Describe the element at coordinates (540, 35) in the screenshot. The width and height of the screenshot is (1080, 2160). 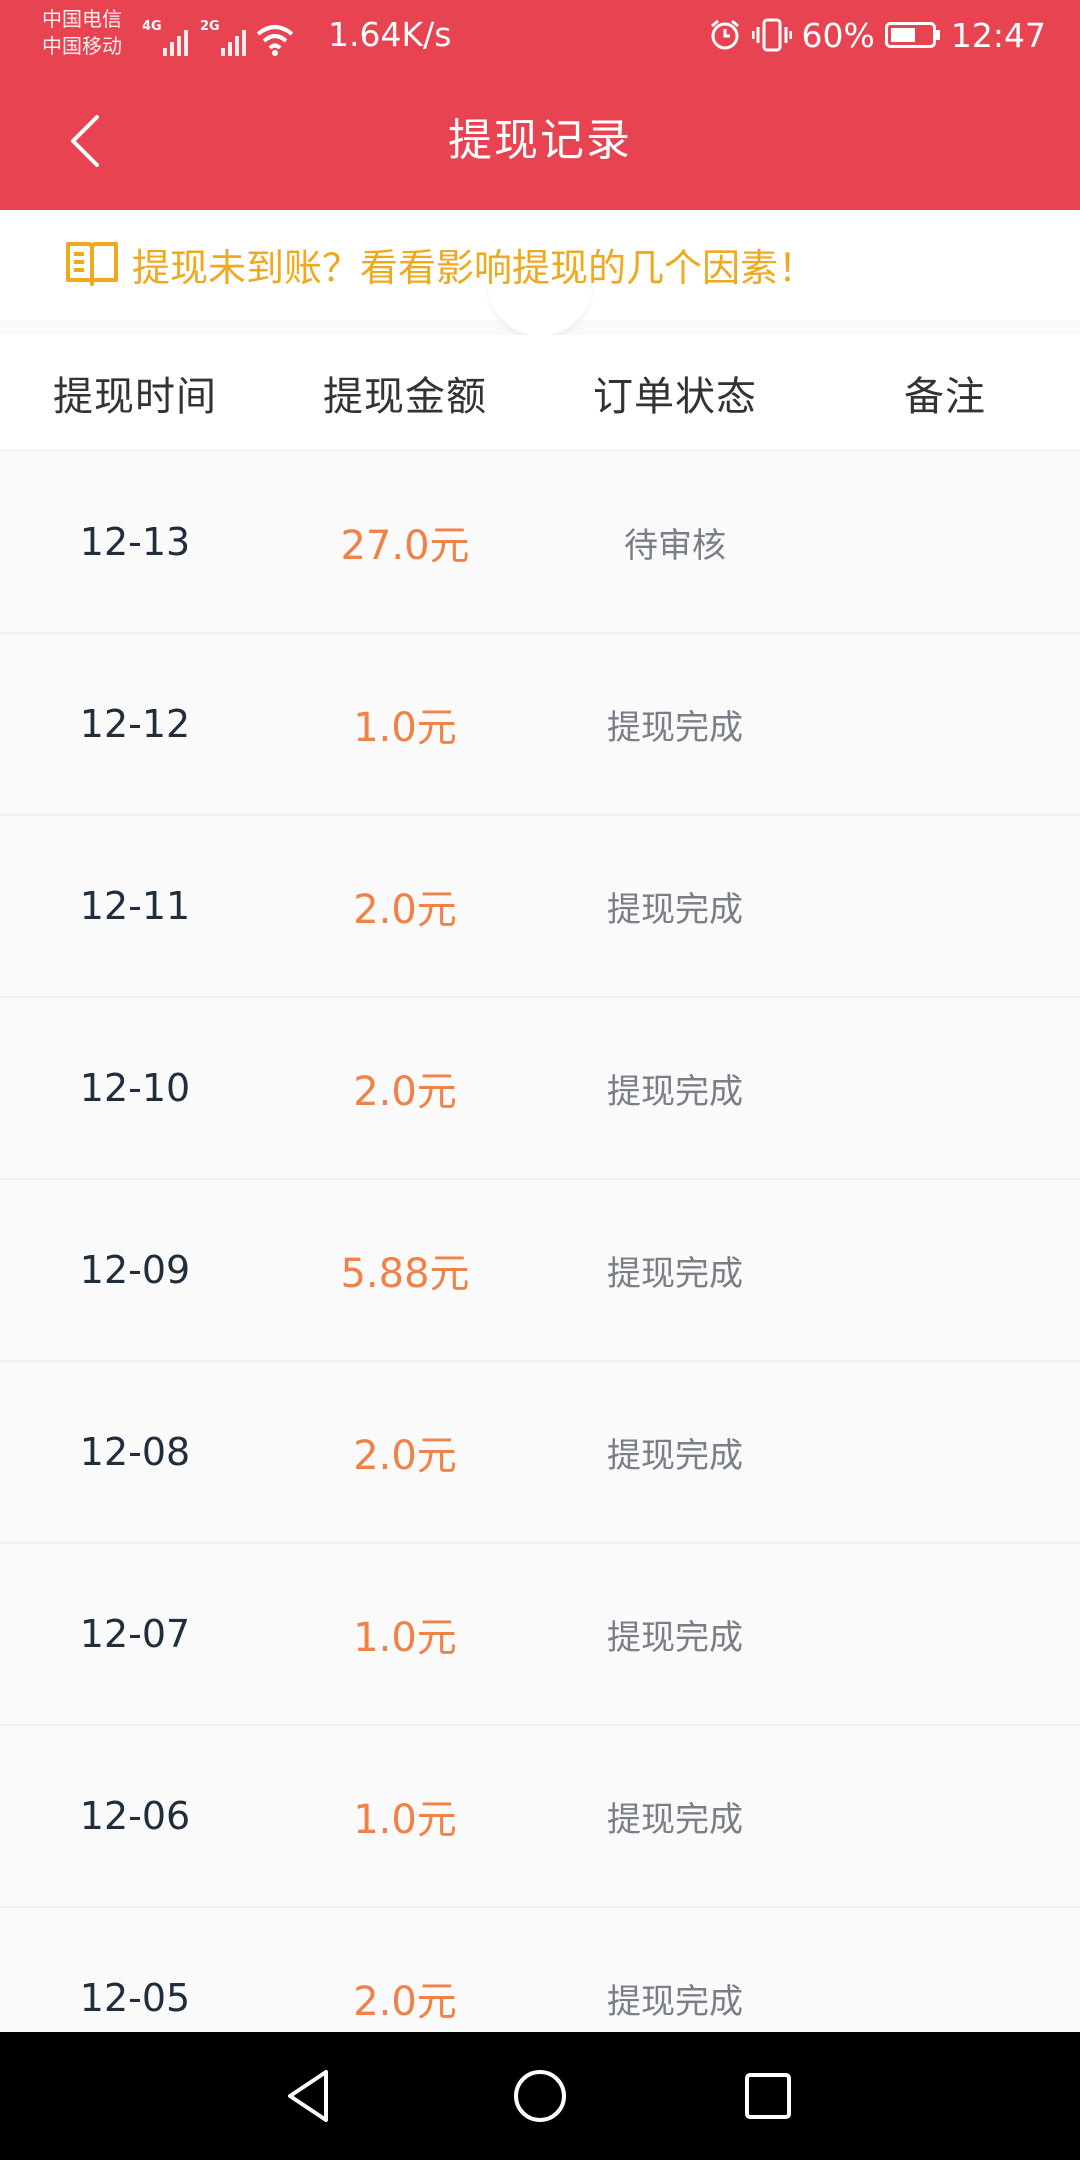
I see `status-bar: 中国电信 中国移动 4G 2G 1.64K/s 60% 12:47` at that location.